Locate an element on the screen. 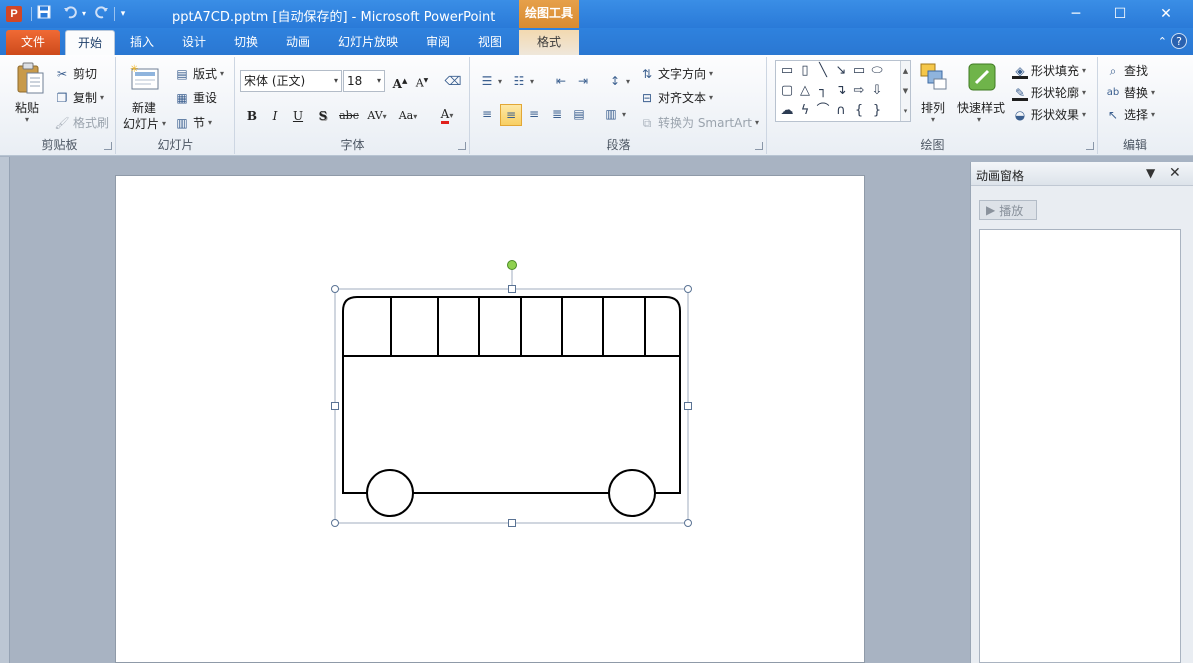 This screenshot has width=1193, height=663. tab-design: 设计 is located at coordinates (194, 42).